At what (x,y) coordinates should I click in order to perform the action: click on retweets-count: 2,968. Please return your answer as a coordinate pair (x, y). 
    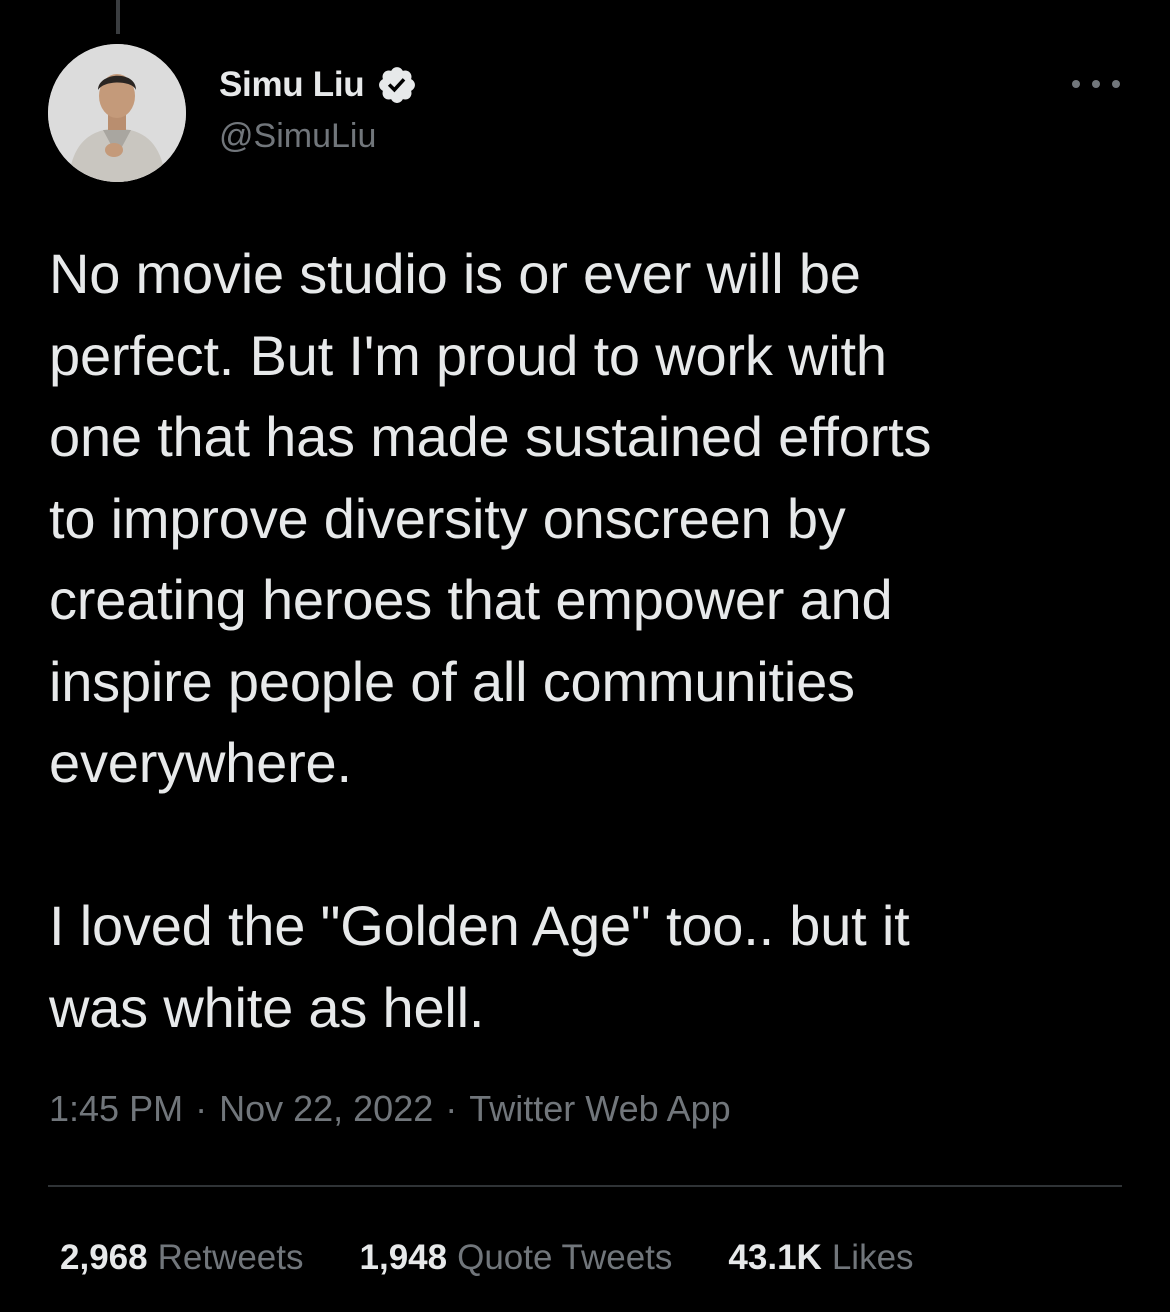
    Looking at the image, I should click on (104, 1257).